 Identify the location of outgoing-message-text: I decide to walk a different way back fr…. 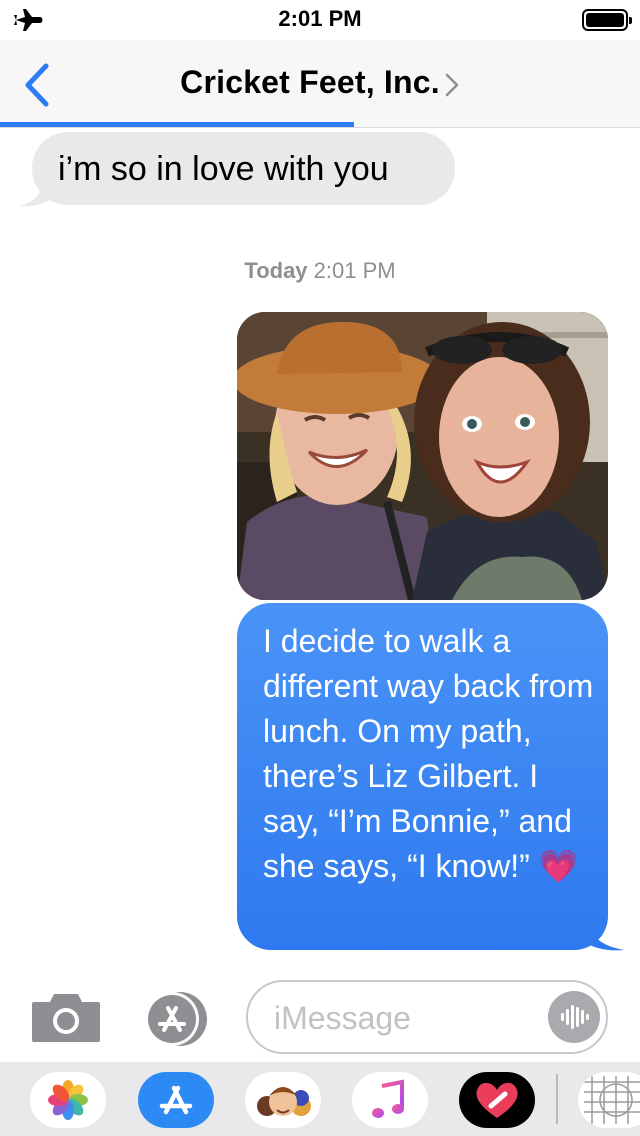
(428, 753).